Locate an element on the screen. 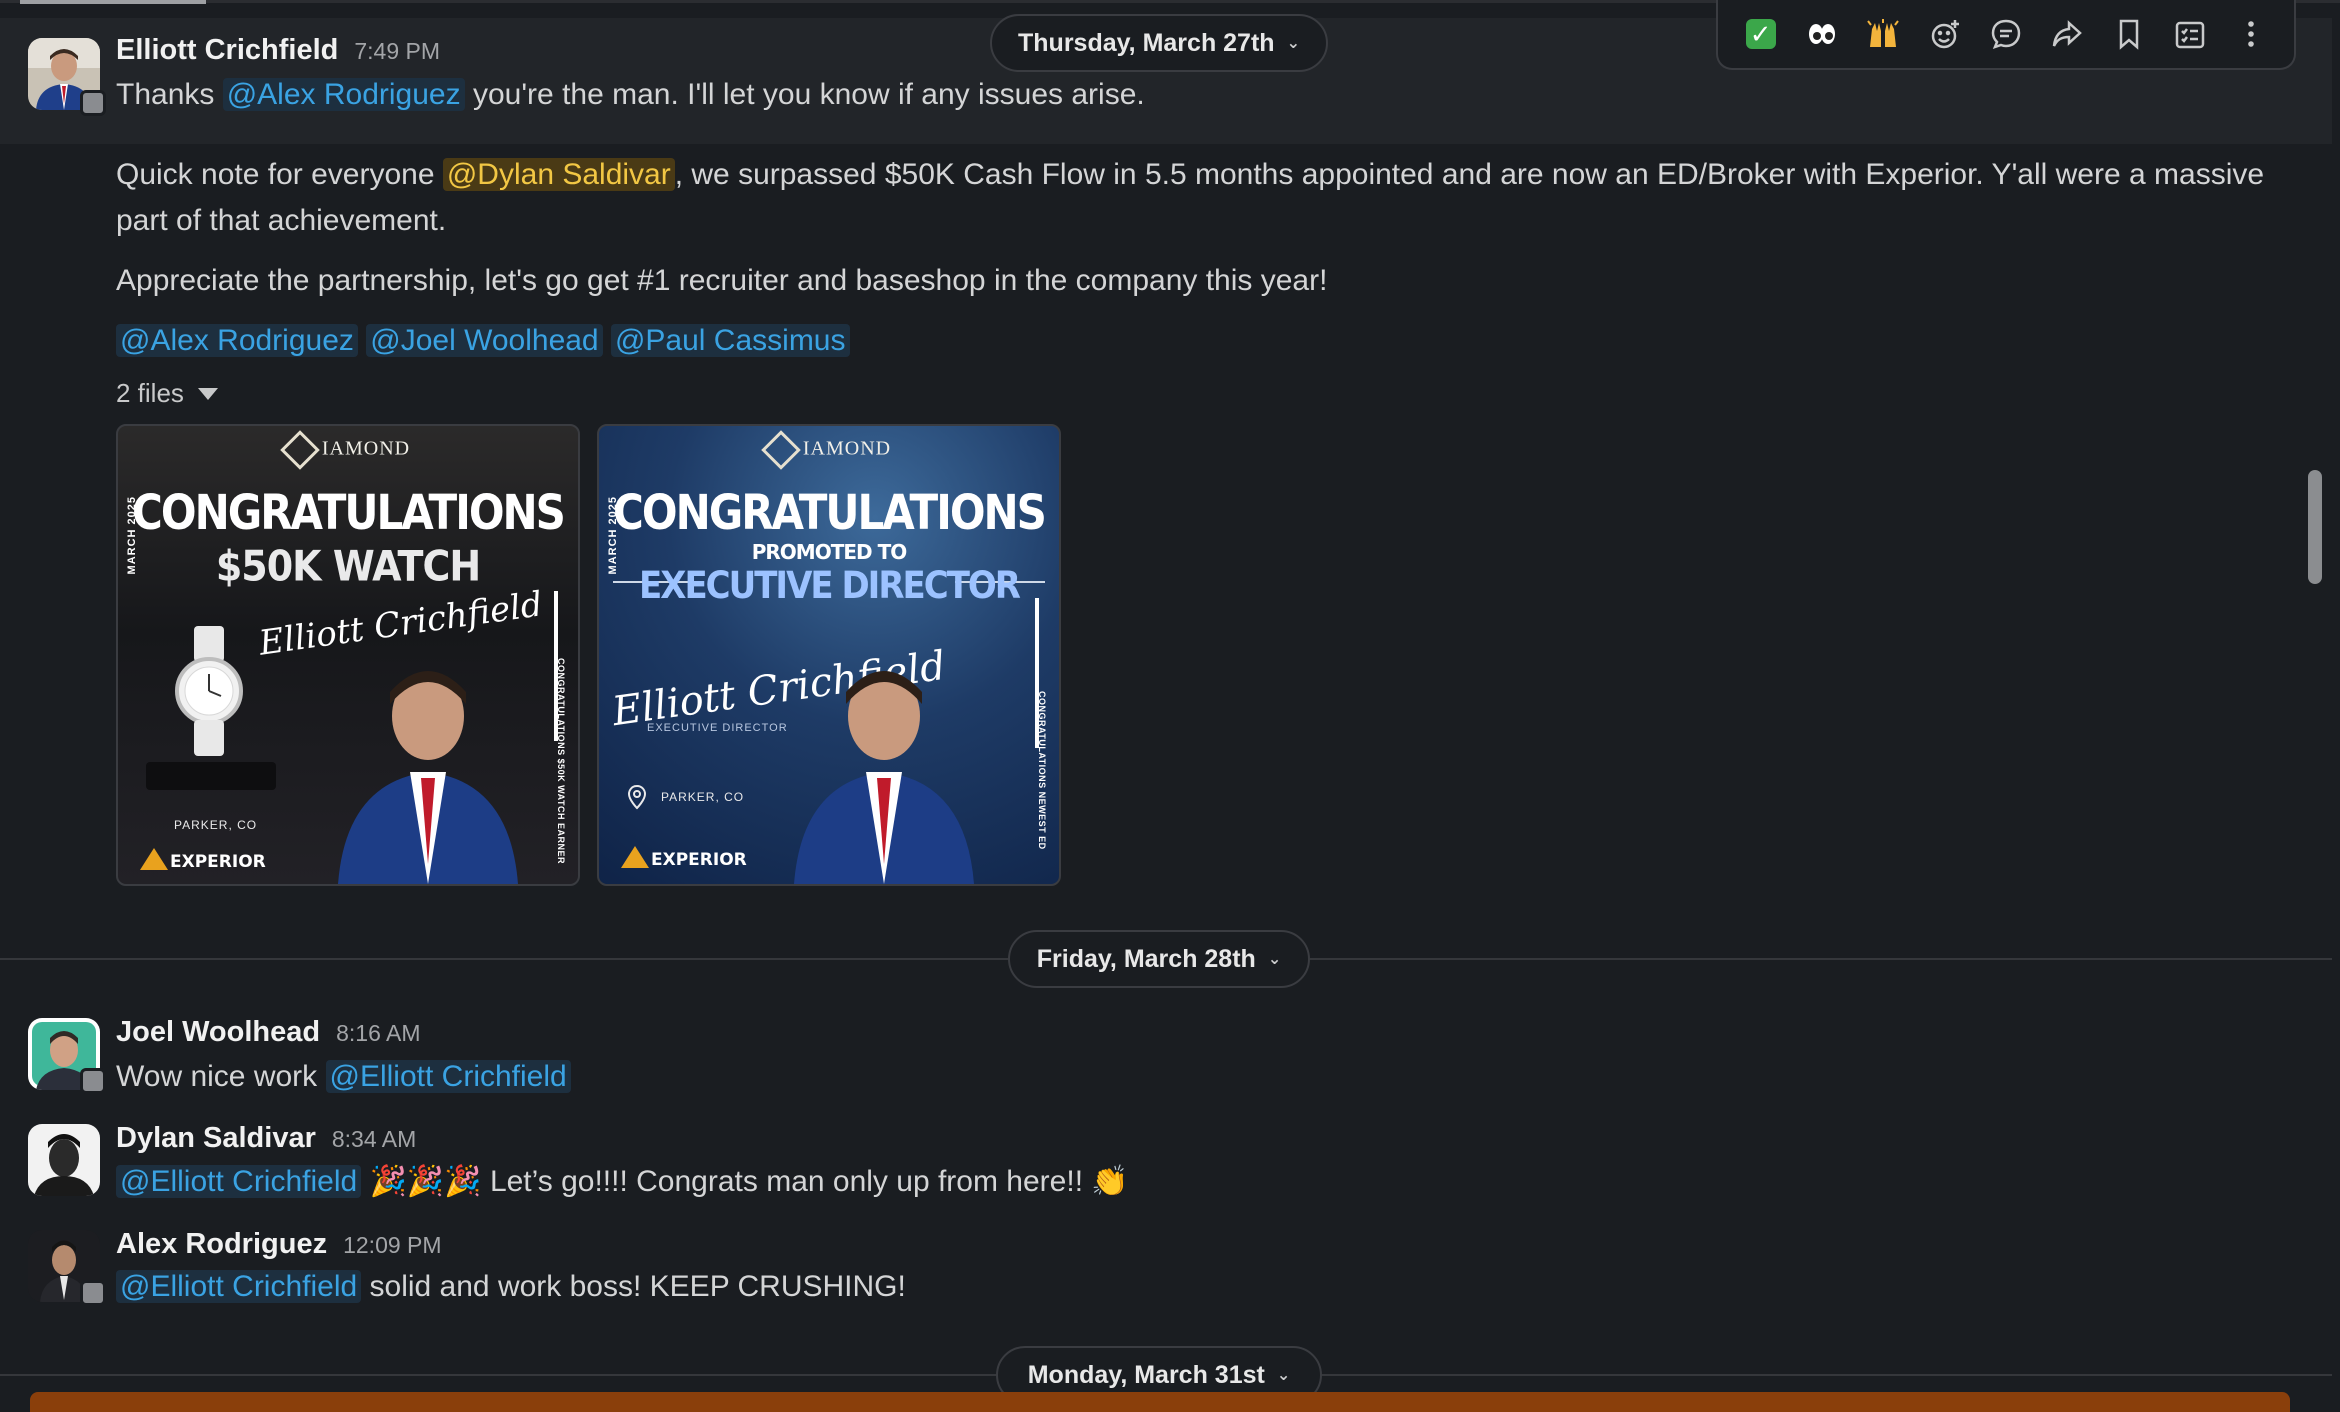 The height and width of the screenshot is (1412, 2340). timestamp: 12:09 PM is located at coordinates (392, 1245).